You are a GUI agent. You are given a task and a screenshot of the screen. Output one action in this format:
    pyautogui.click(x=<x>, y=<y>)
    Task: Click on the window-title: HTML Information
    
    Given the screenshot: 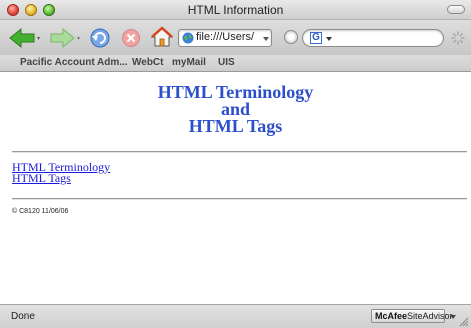 What is the action you would take?
    pyautogui.click(x=235, y=10)
    